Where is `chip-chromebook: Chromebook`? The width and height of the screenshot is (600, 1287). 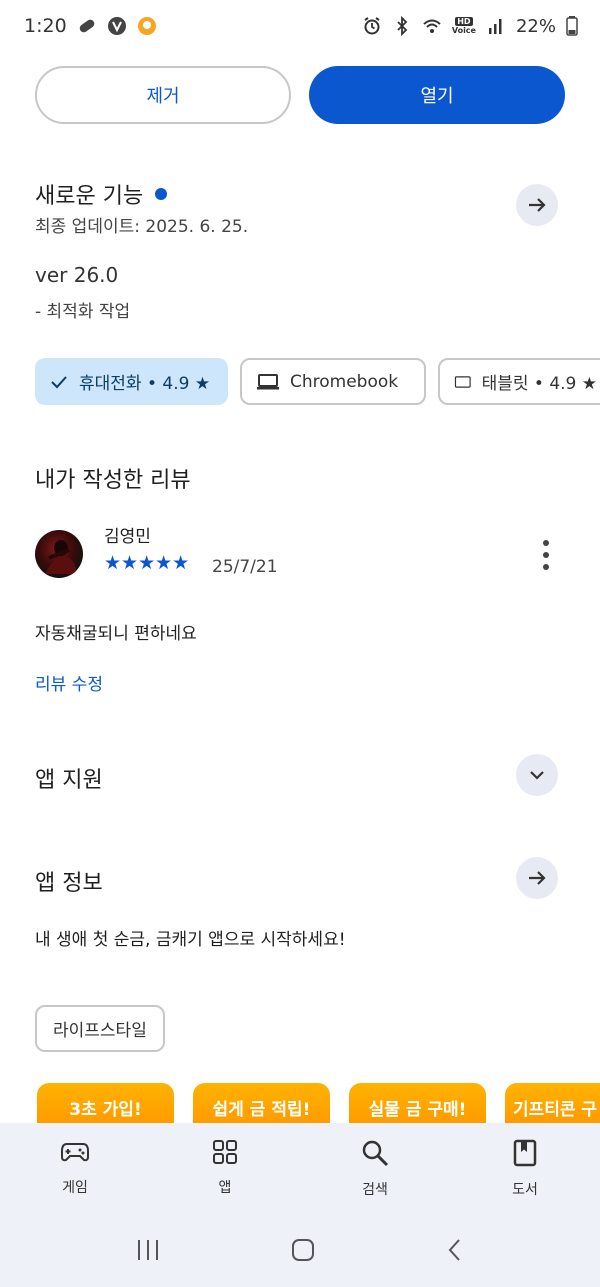
chip-chromebook: Chromebook is located at coordinates (333, 381).